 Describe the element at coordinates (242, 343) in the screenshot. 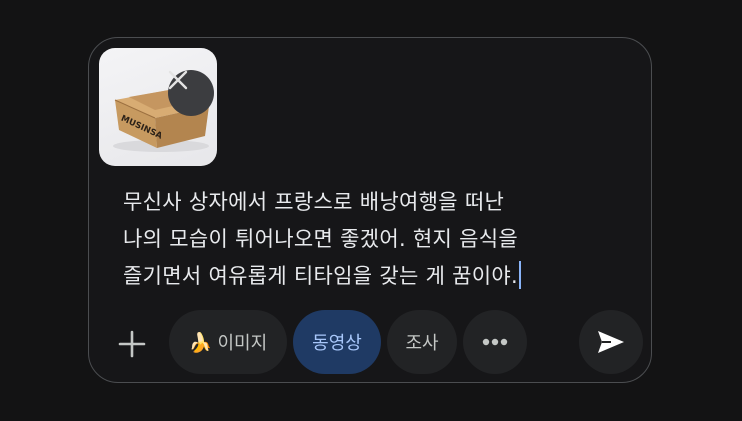

I see `image-tool-label: 이미지` at that location.